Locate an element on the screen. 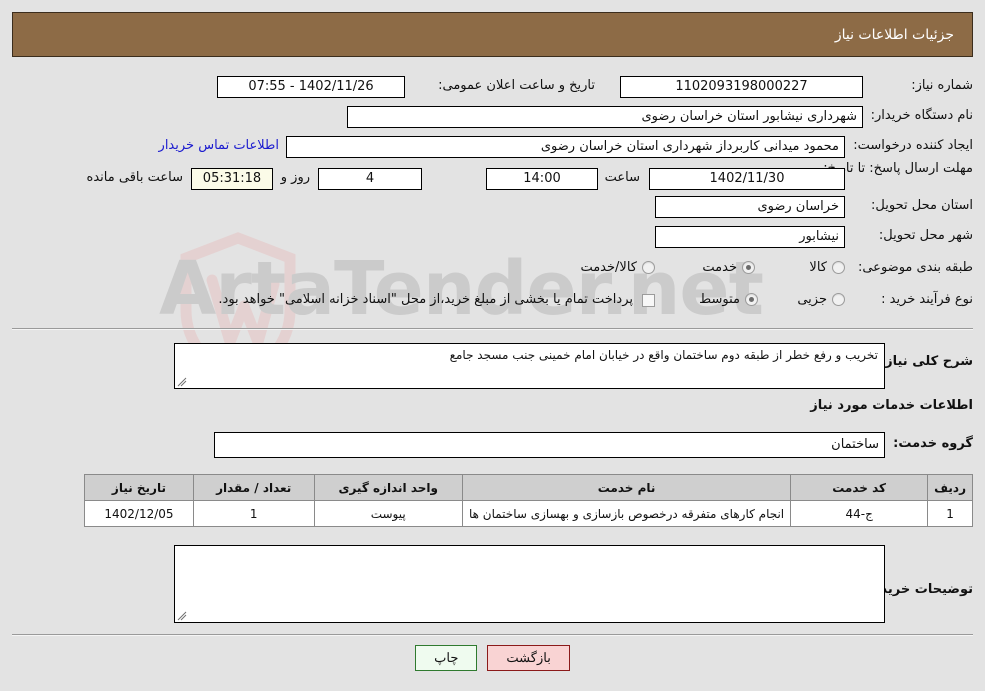 The image size is (985, 691). th-service-code: کد خدمت is located at coordinates (859, 487).